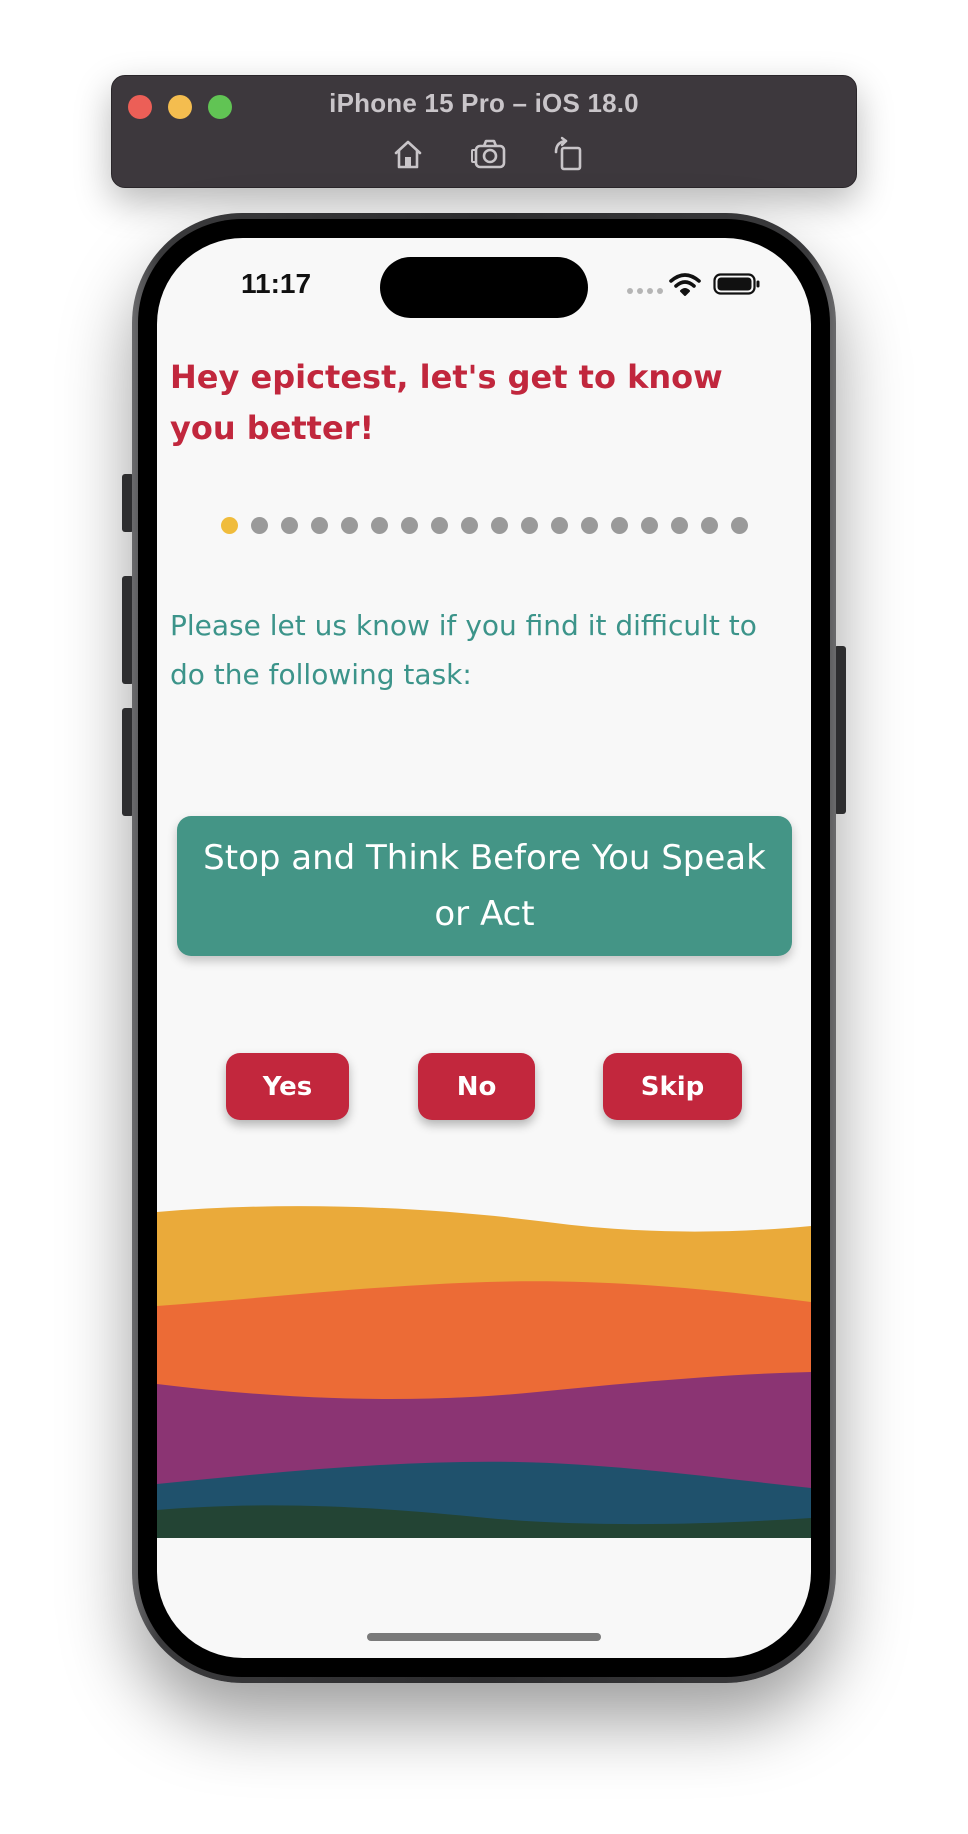 Image resolution: width=968 pixels, height=1834 pixels. I want to click on dynamic-island, so click(484, 287).